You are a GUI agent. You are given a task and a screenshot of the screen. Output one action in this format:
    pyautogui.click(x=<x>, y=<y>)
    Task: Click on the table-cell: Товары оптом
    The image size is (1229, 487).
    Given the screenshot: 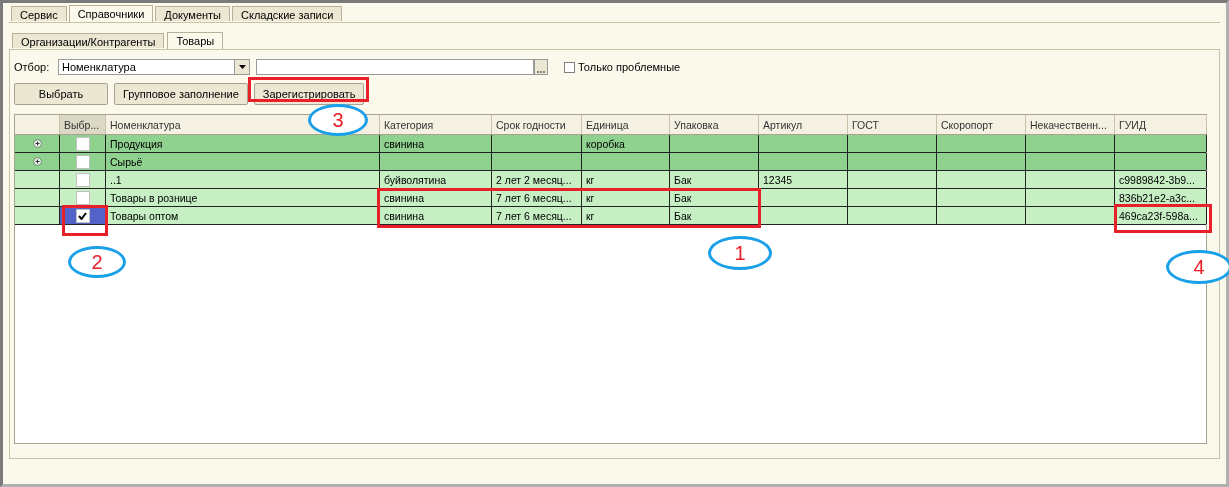 What is the action you would take?
    pyautogui.click(x=144, y=215)
    